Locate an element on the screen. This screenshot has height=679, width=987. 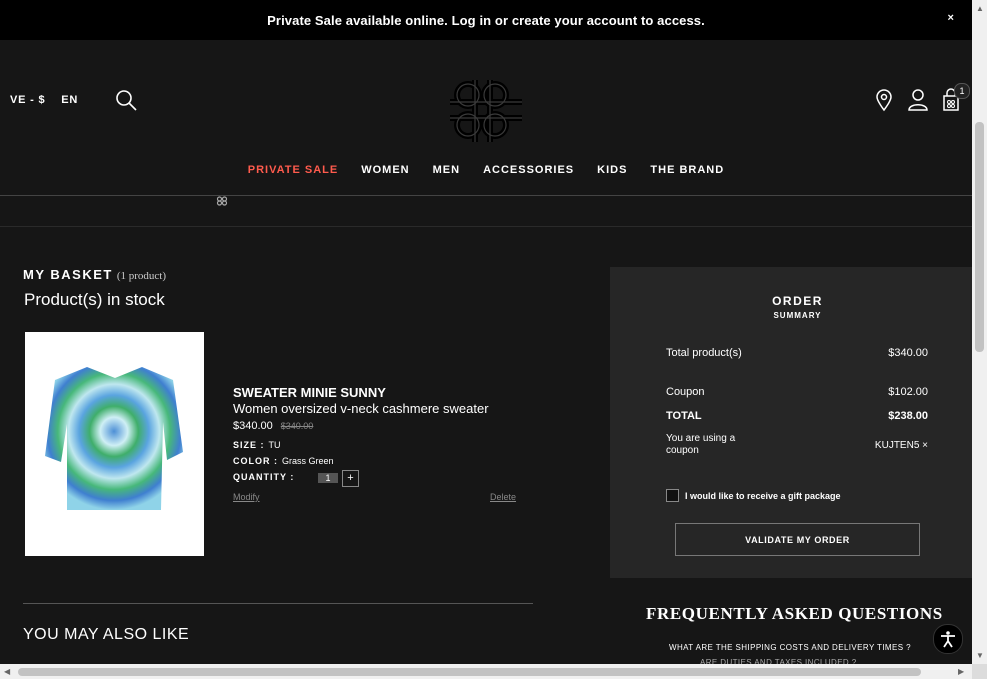
gift-package-option: I would like to receive a gift package is located at coordinates (753, 495).